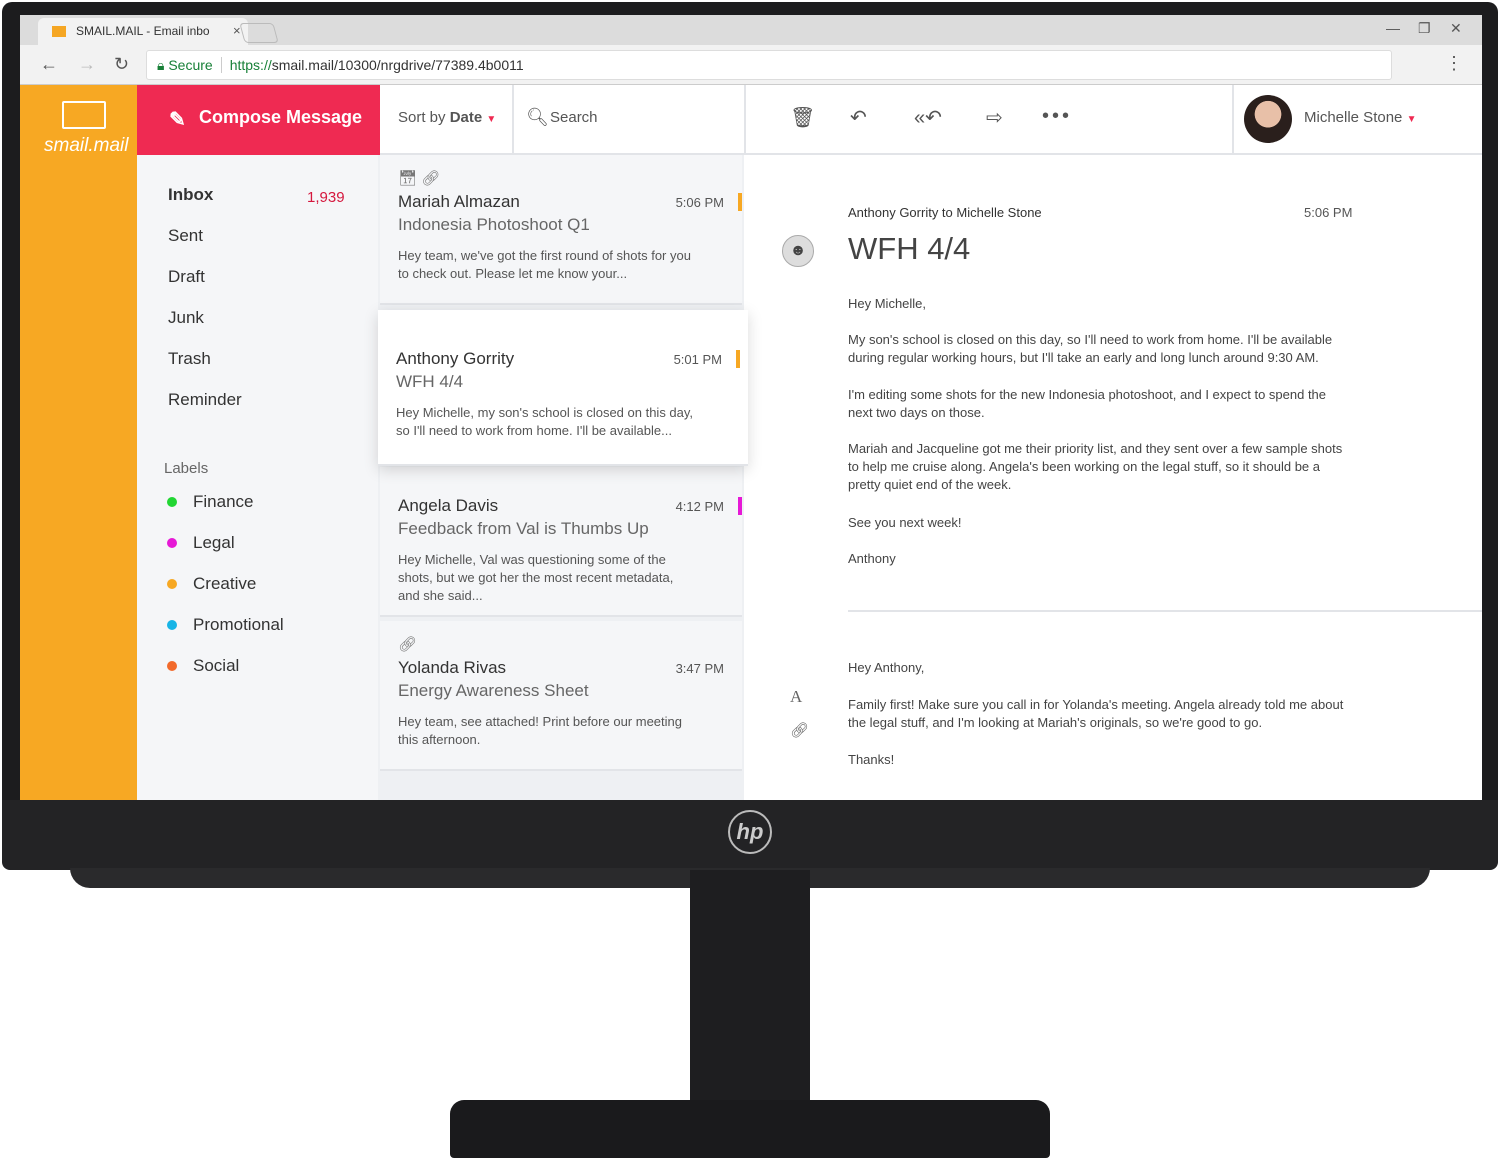 Image resolution: width=1500 pixels, height=1162 pixels. What do you see at coordinates (872, 558) in the screenshot?
I see `message-paragraph: Anthony` at bounding box center [872, 558].